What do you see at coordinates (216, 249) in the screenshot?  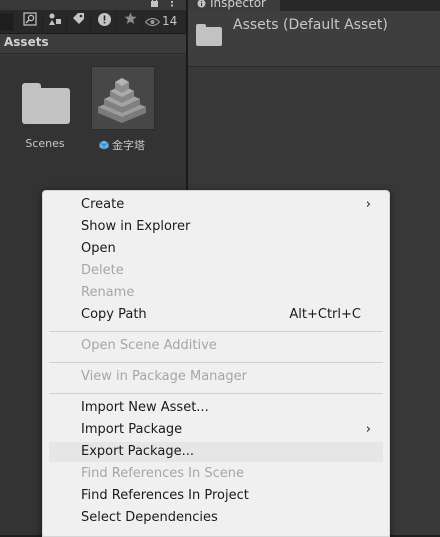 I see `menu-item-open: Open` at bounding box center [216, 249].